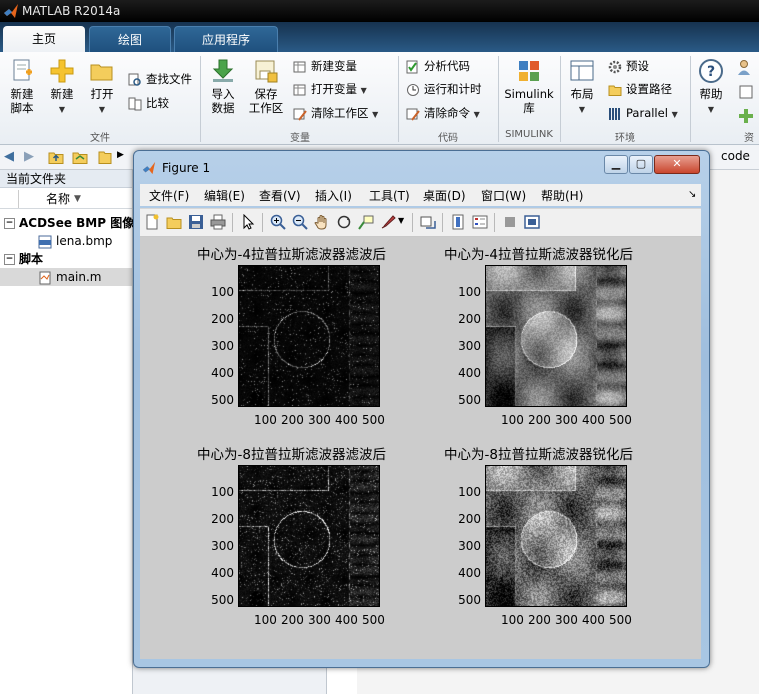 This screenshot has height=694, width=759. What do you see at coordinates (388, 222) in the screenshot?
I see `brush-icon` at bounding box center [388, 222].